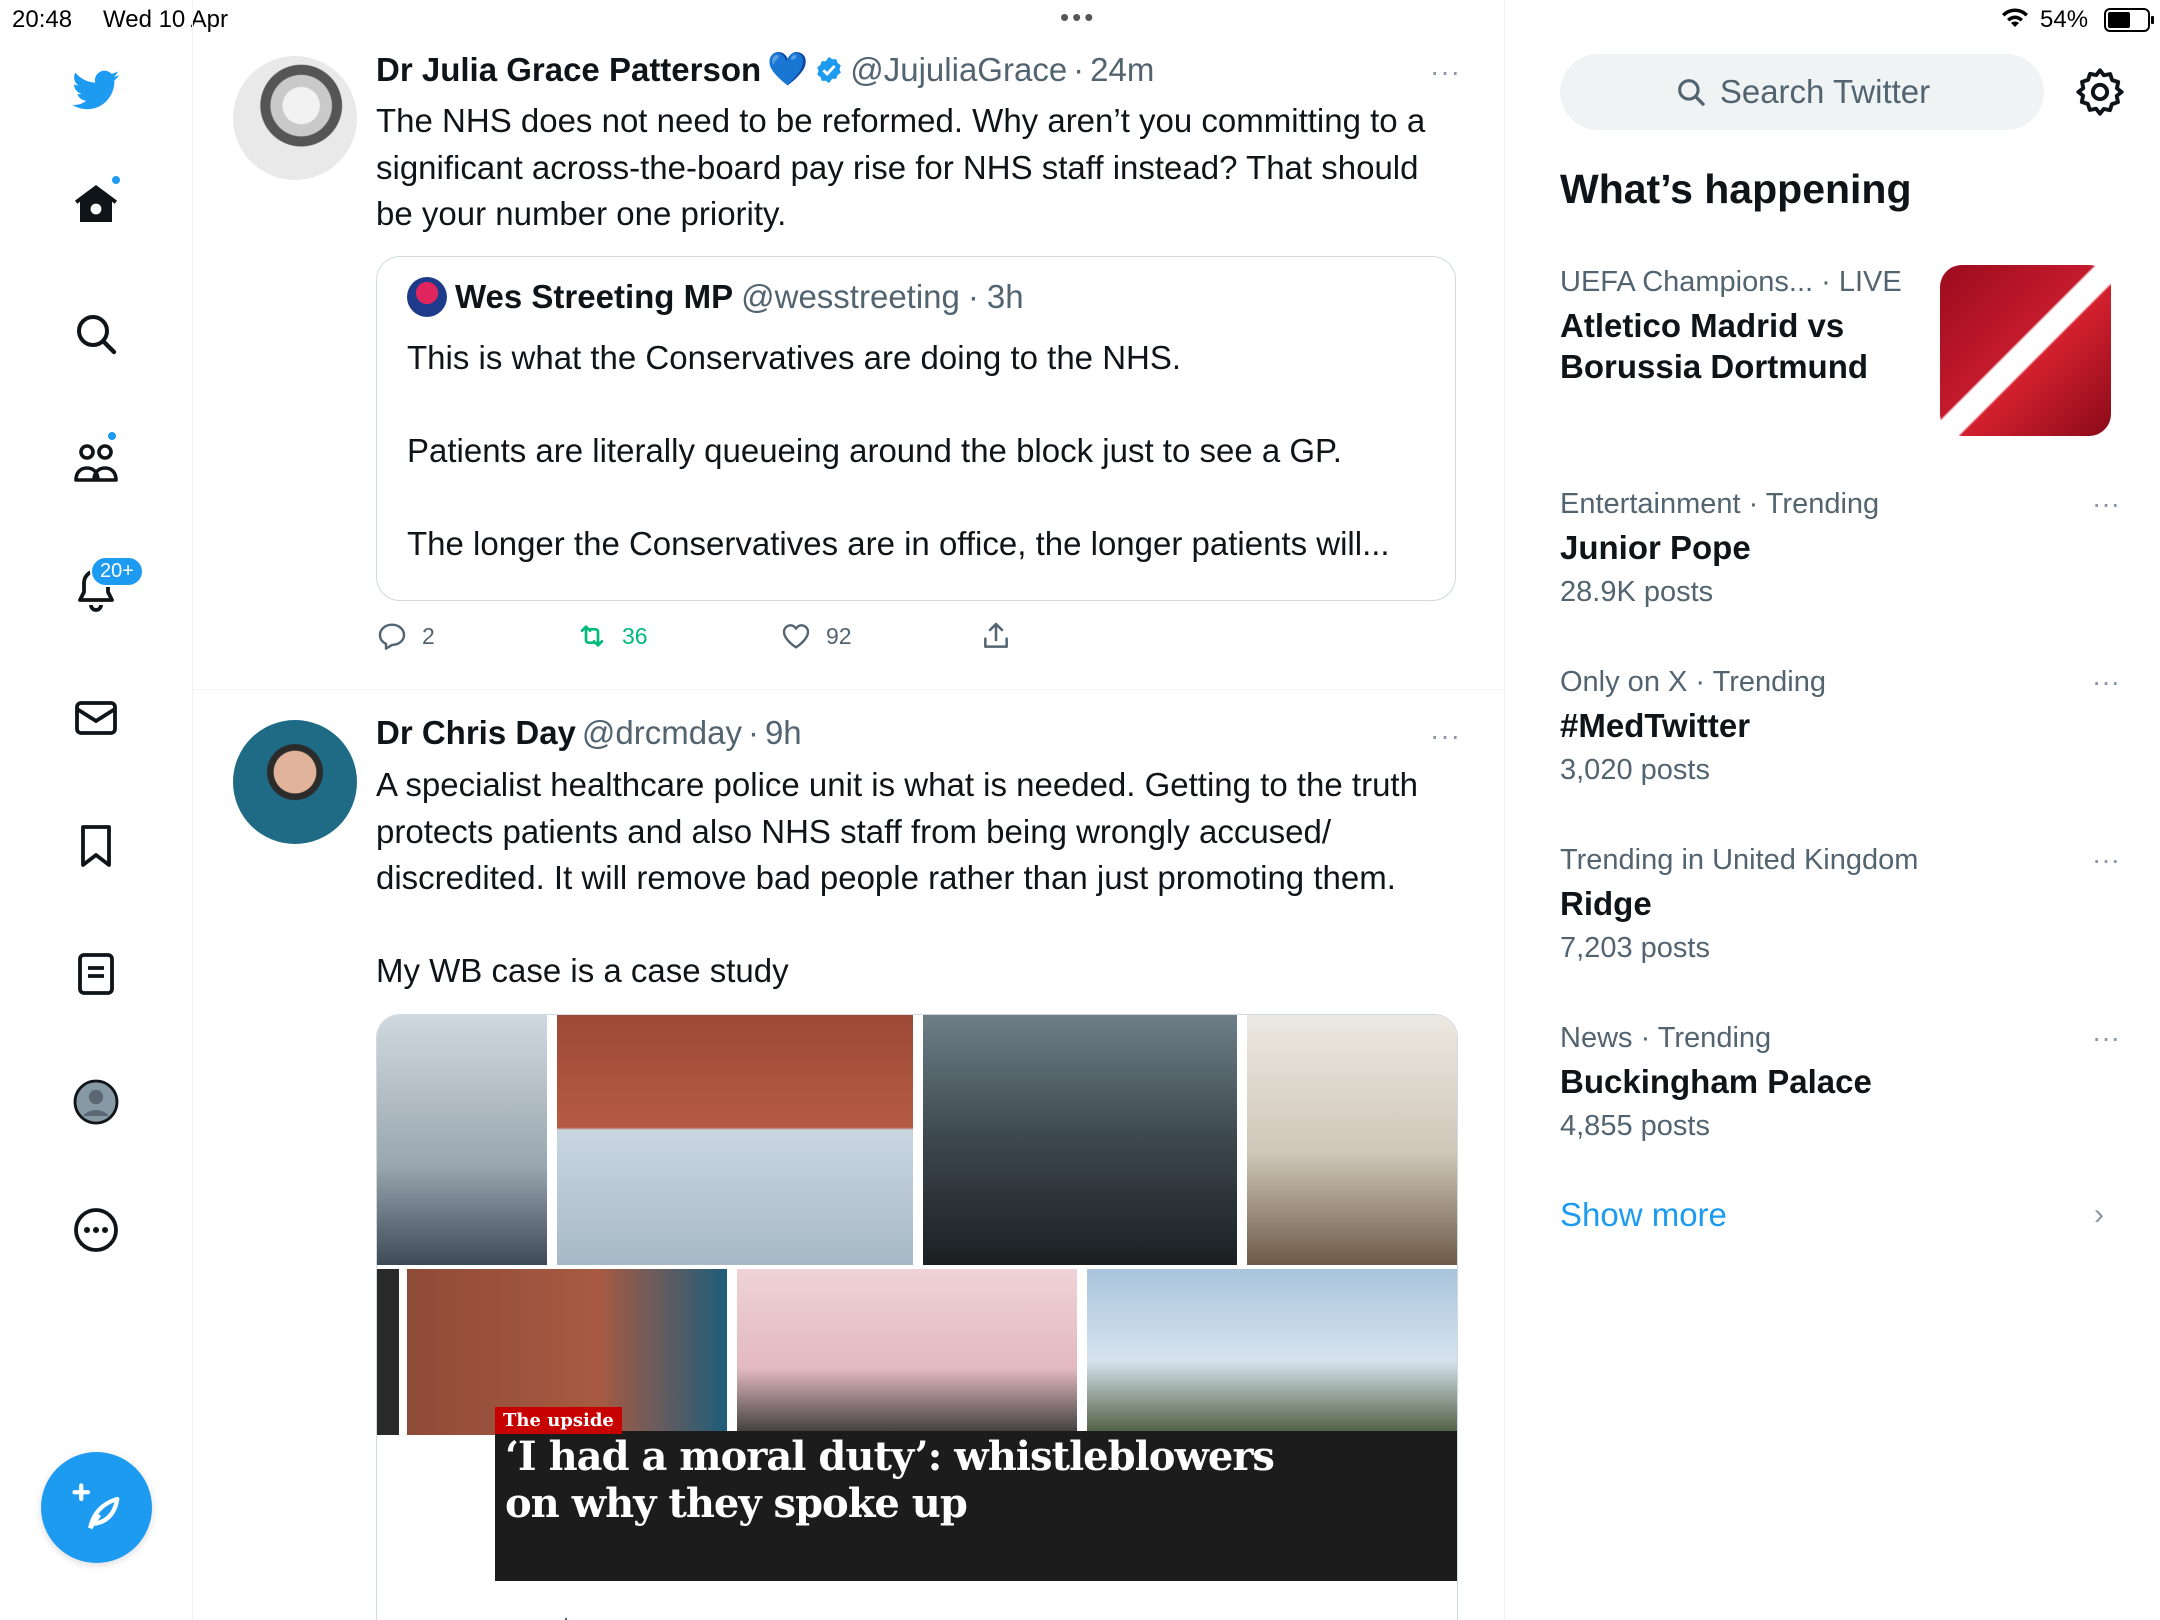 This screenshot has width=2160, height=1620. What do you see at coordinates (1714, 346) in the screenshot?
I see `trend-title: Atletico Madrid vs Borussia Dortmund` at bounding box center [1714, 346].